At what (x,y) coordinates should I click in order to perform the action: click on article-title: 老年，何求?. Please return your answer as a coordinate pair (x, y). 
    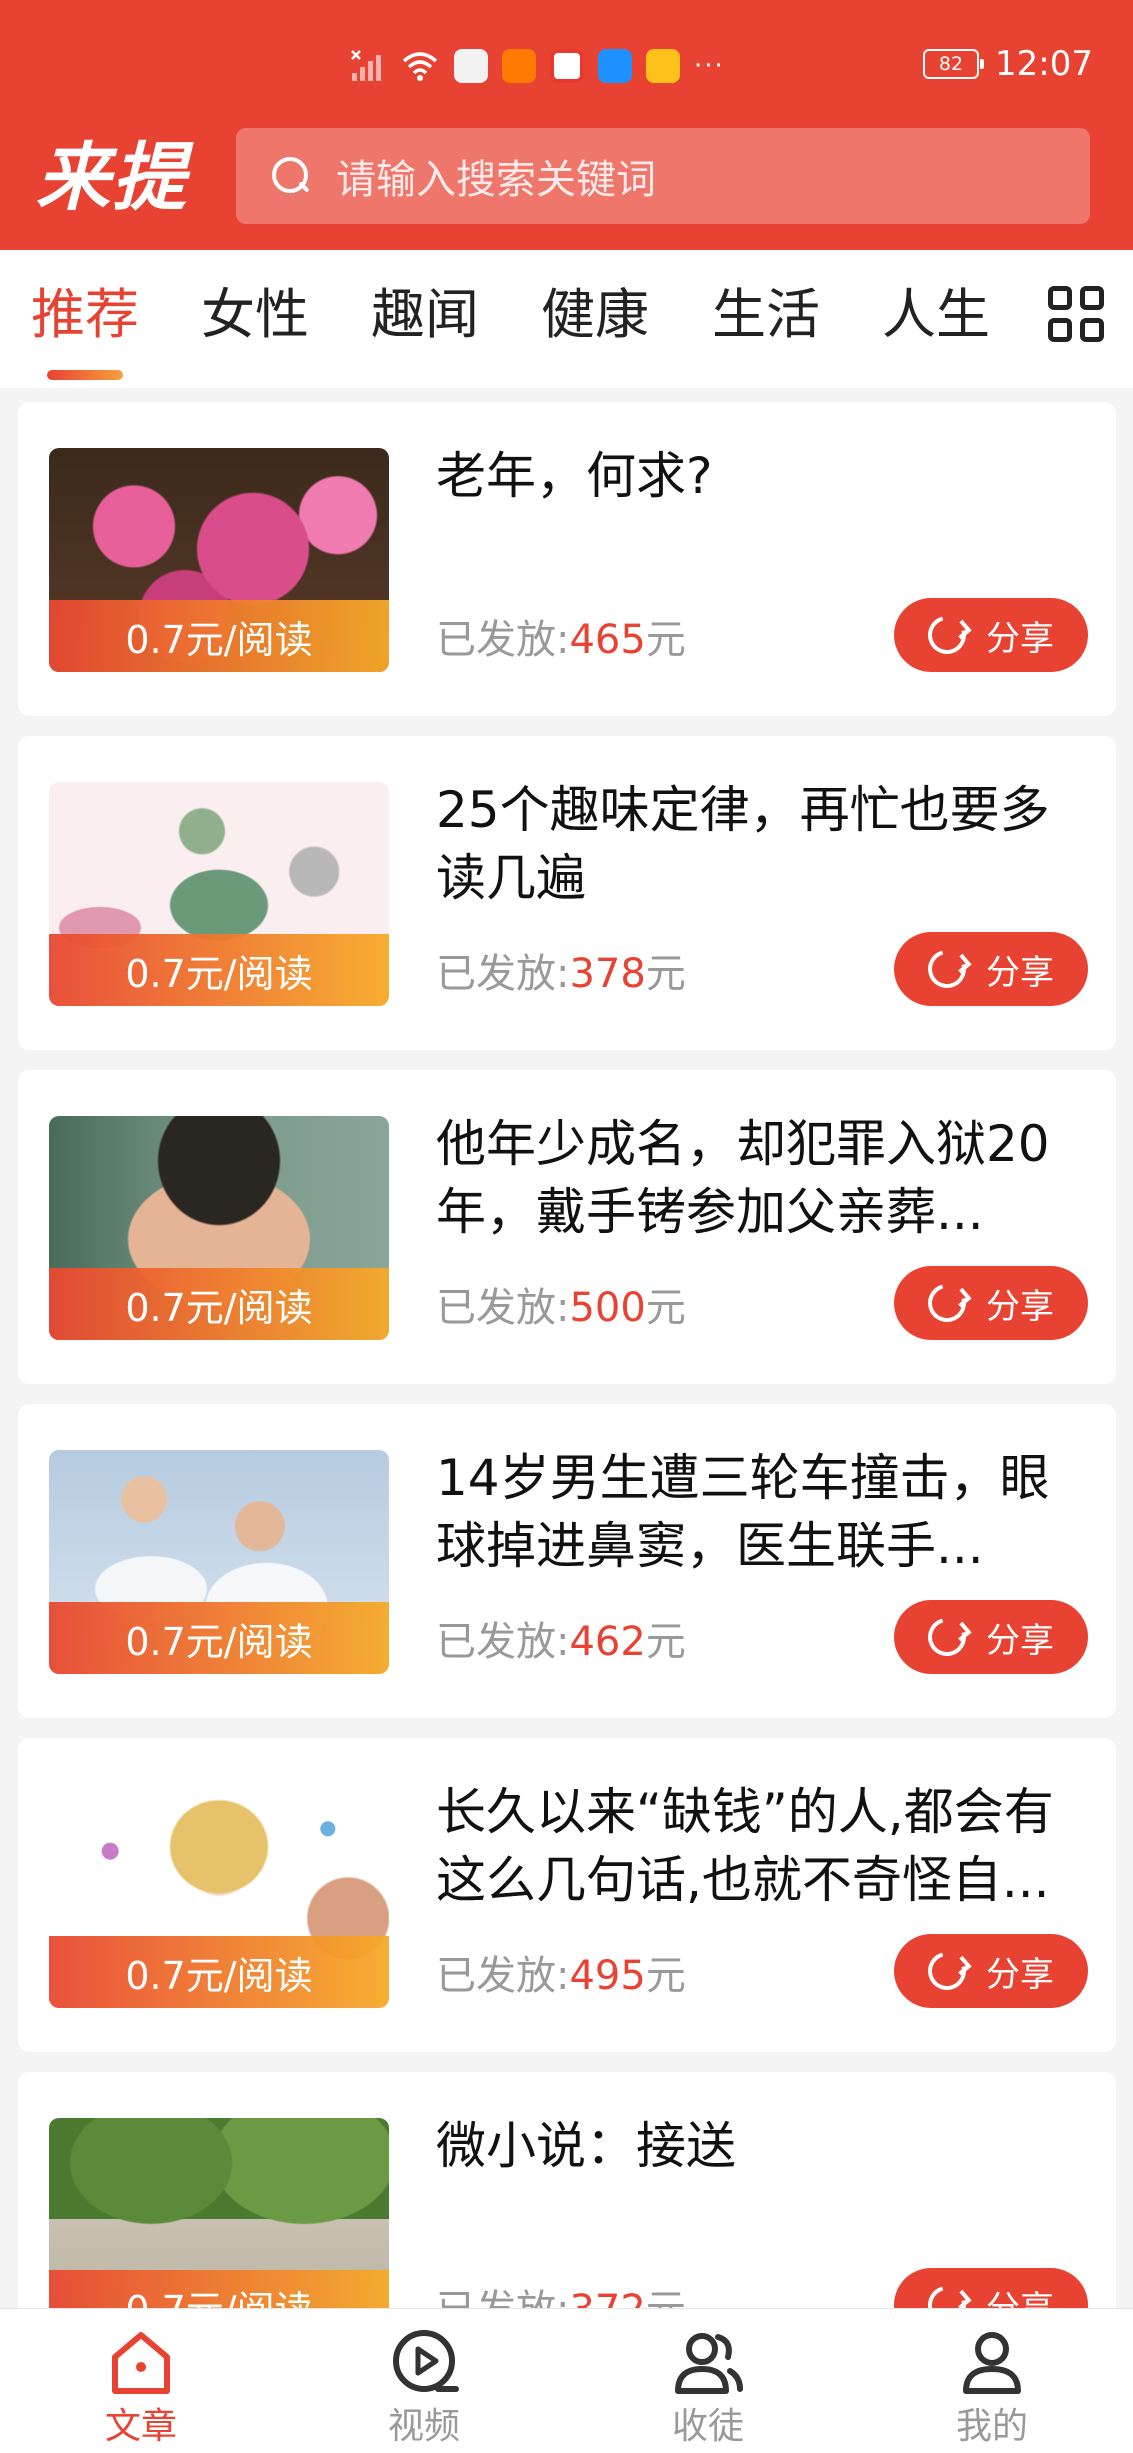
    Looking at the image, I should click on (756, 476).